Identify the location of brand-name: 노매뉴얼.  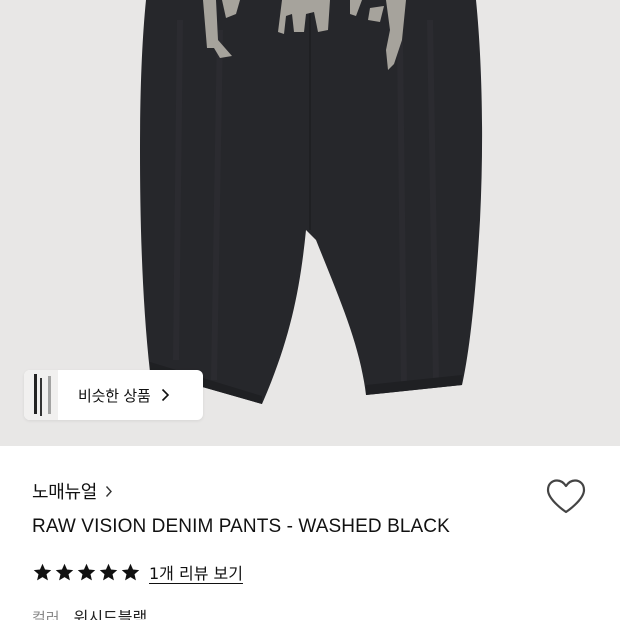
(65, 492).